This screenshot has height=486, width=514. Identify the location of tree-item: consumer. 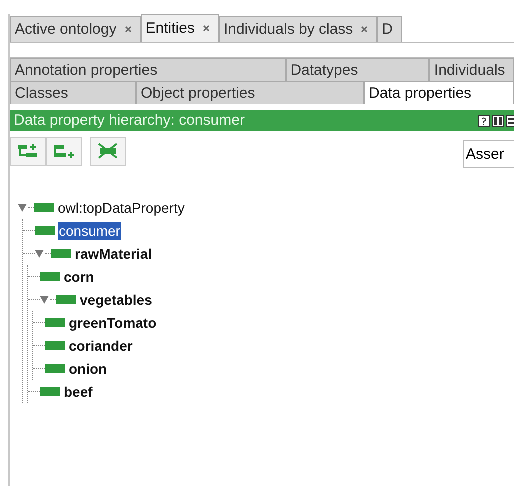
(90, 231).